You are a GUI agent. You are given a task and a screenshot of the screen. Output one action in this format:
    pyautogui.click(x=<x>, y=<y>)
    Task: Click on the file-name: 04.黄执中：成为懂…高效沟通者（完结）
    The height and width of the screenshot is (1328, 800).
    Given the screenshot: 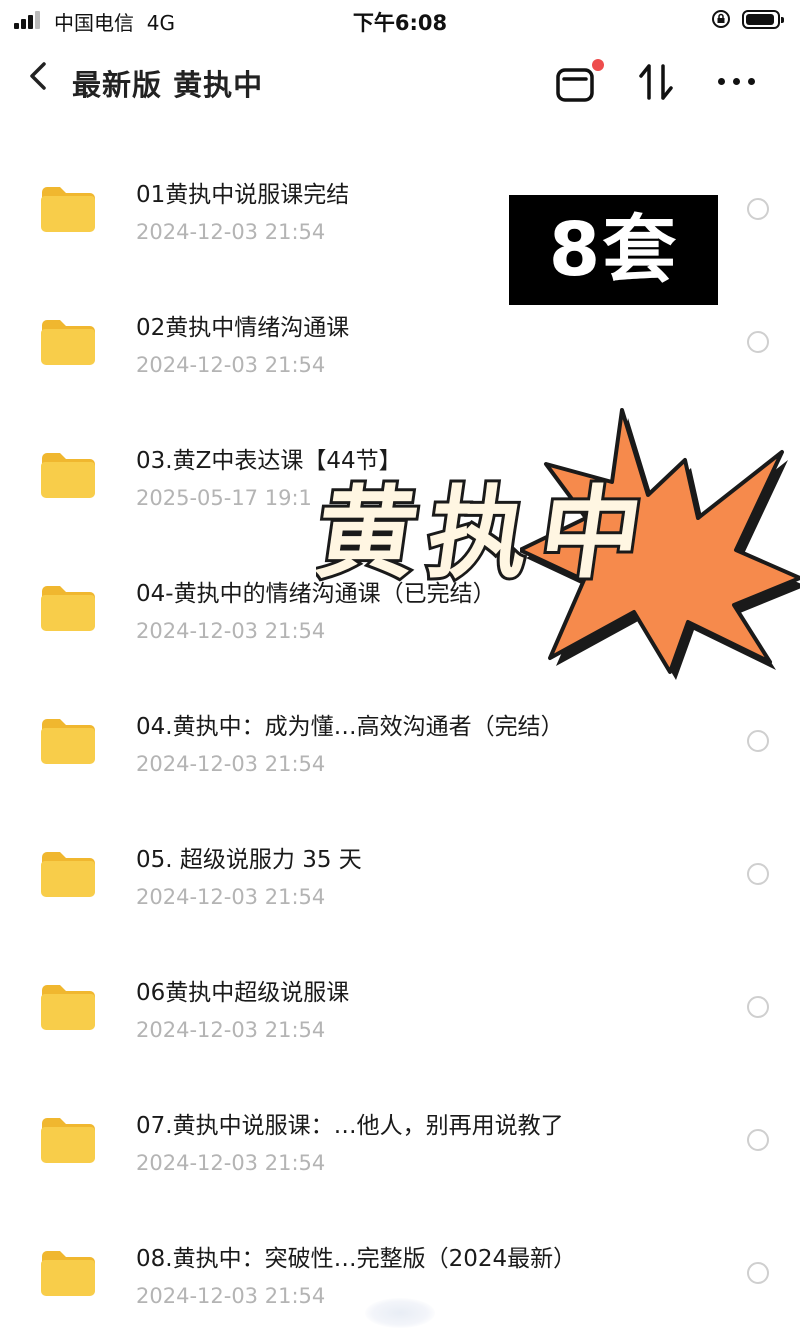 What is the action you would take?
    pyautogui.click(x=350, y=727)
    